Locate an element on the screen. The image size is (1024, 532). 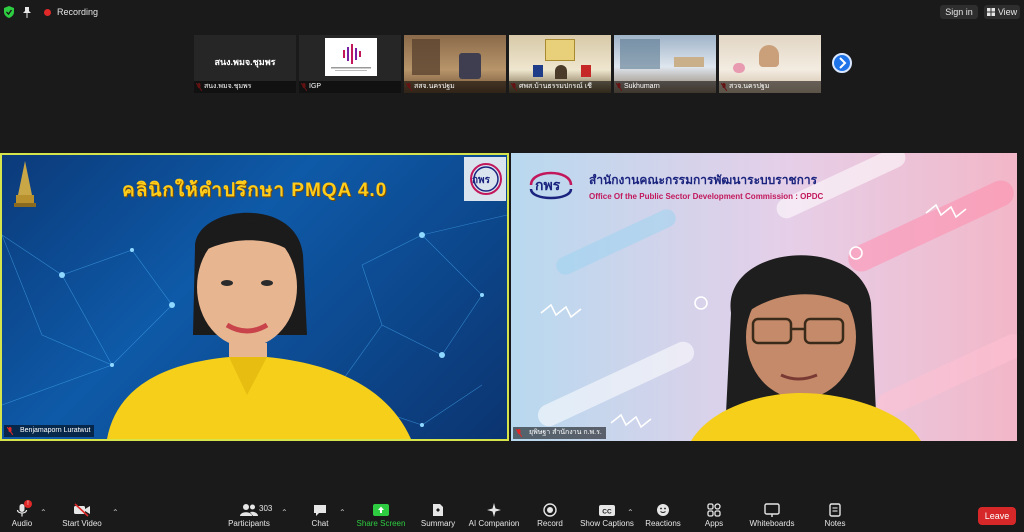
thumb-label: ศพส.บ้านธรรมปกรณ์ เชี is located at coordinates (560, 87).